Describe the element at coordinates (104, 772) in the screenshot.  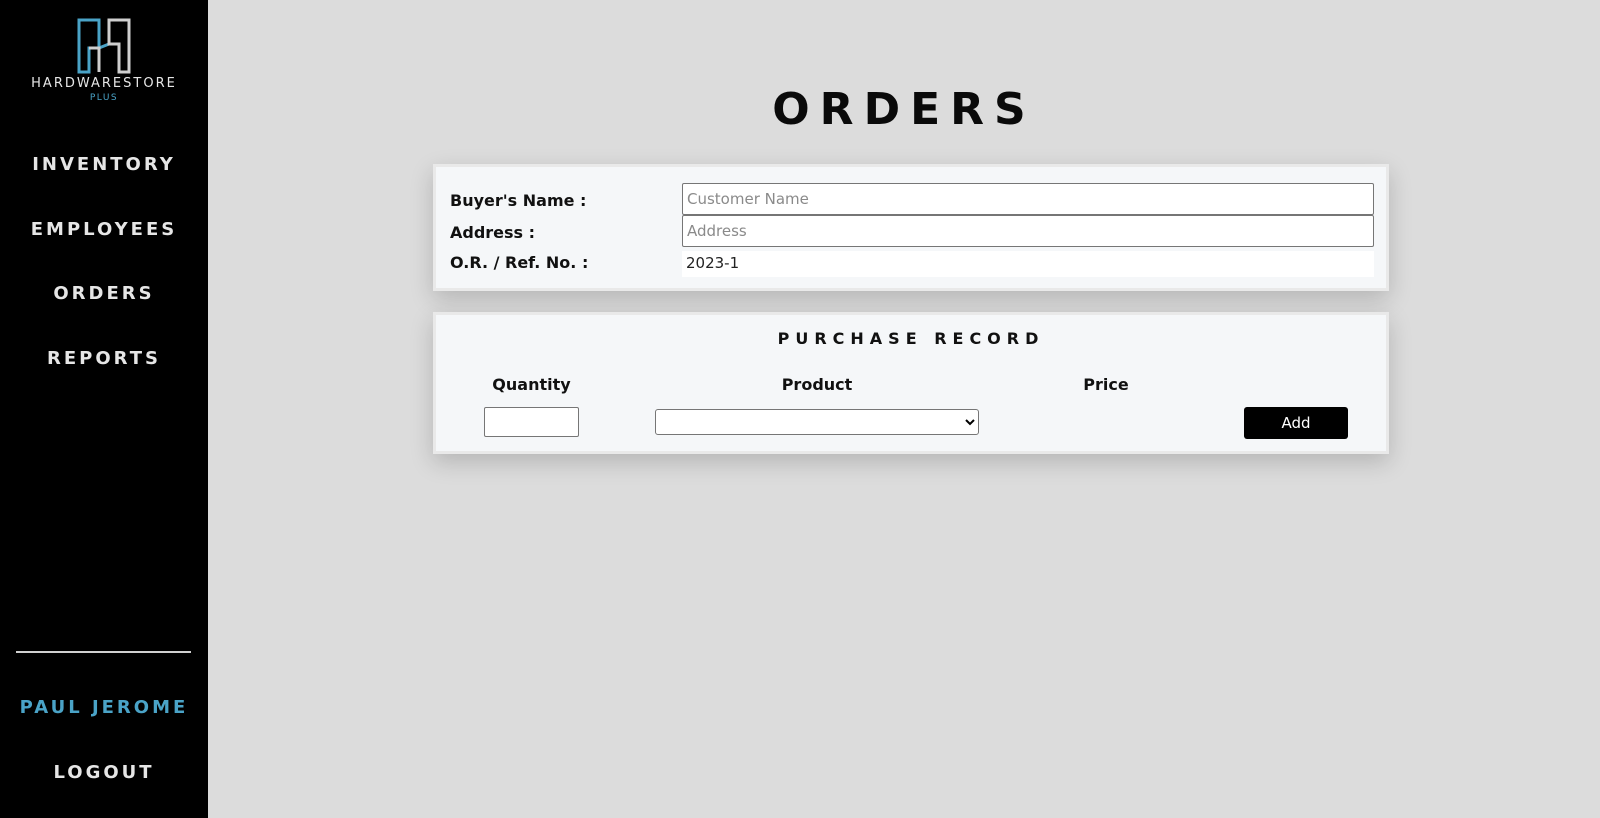
I see `logout-link: LOGOUT` at that location.